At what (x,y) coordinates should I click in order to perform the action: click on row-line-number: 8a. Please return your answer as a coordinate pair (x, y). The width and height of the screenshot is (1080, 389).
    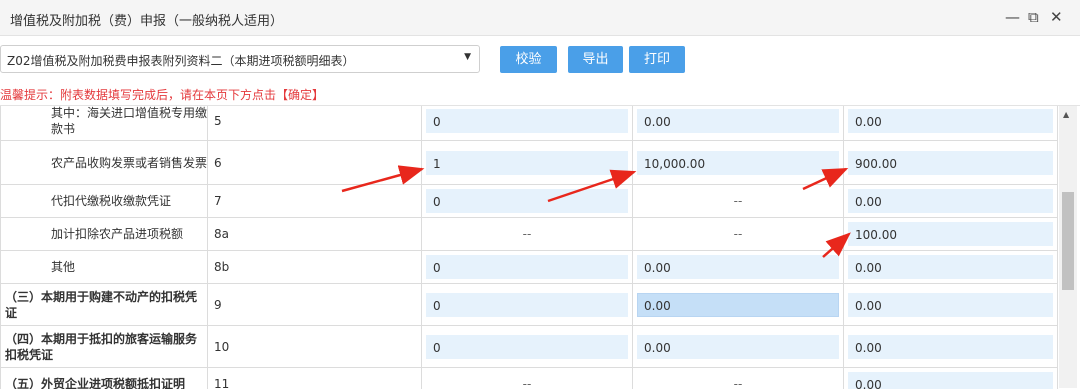
    Looking at the image, I should click on (315, 234).